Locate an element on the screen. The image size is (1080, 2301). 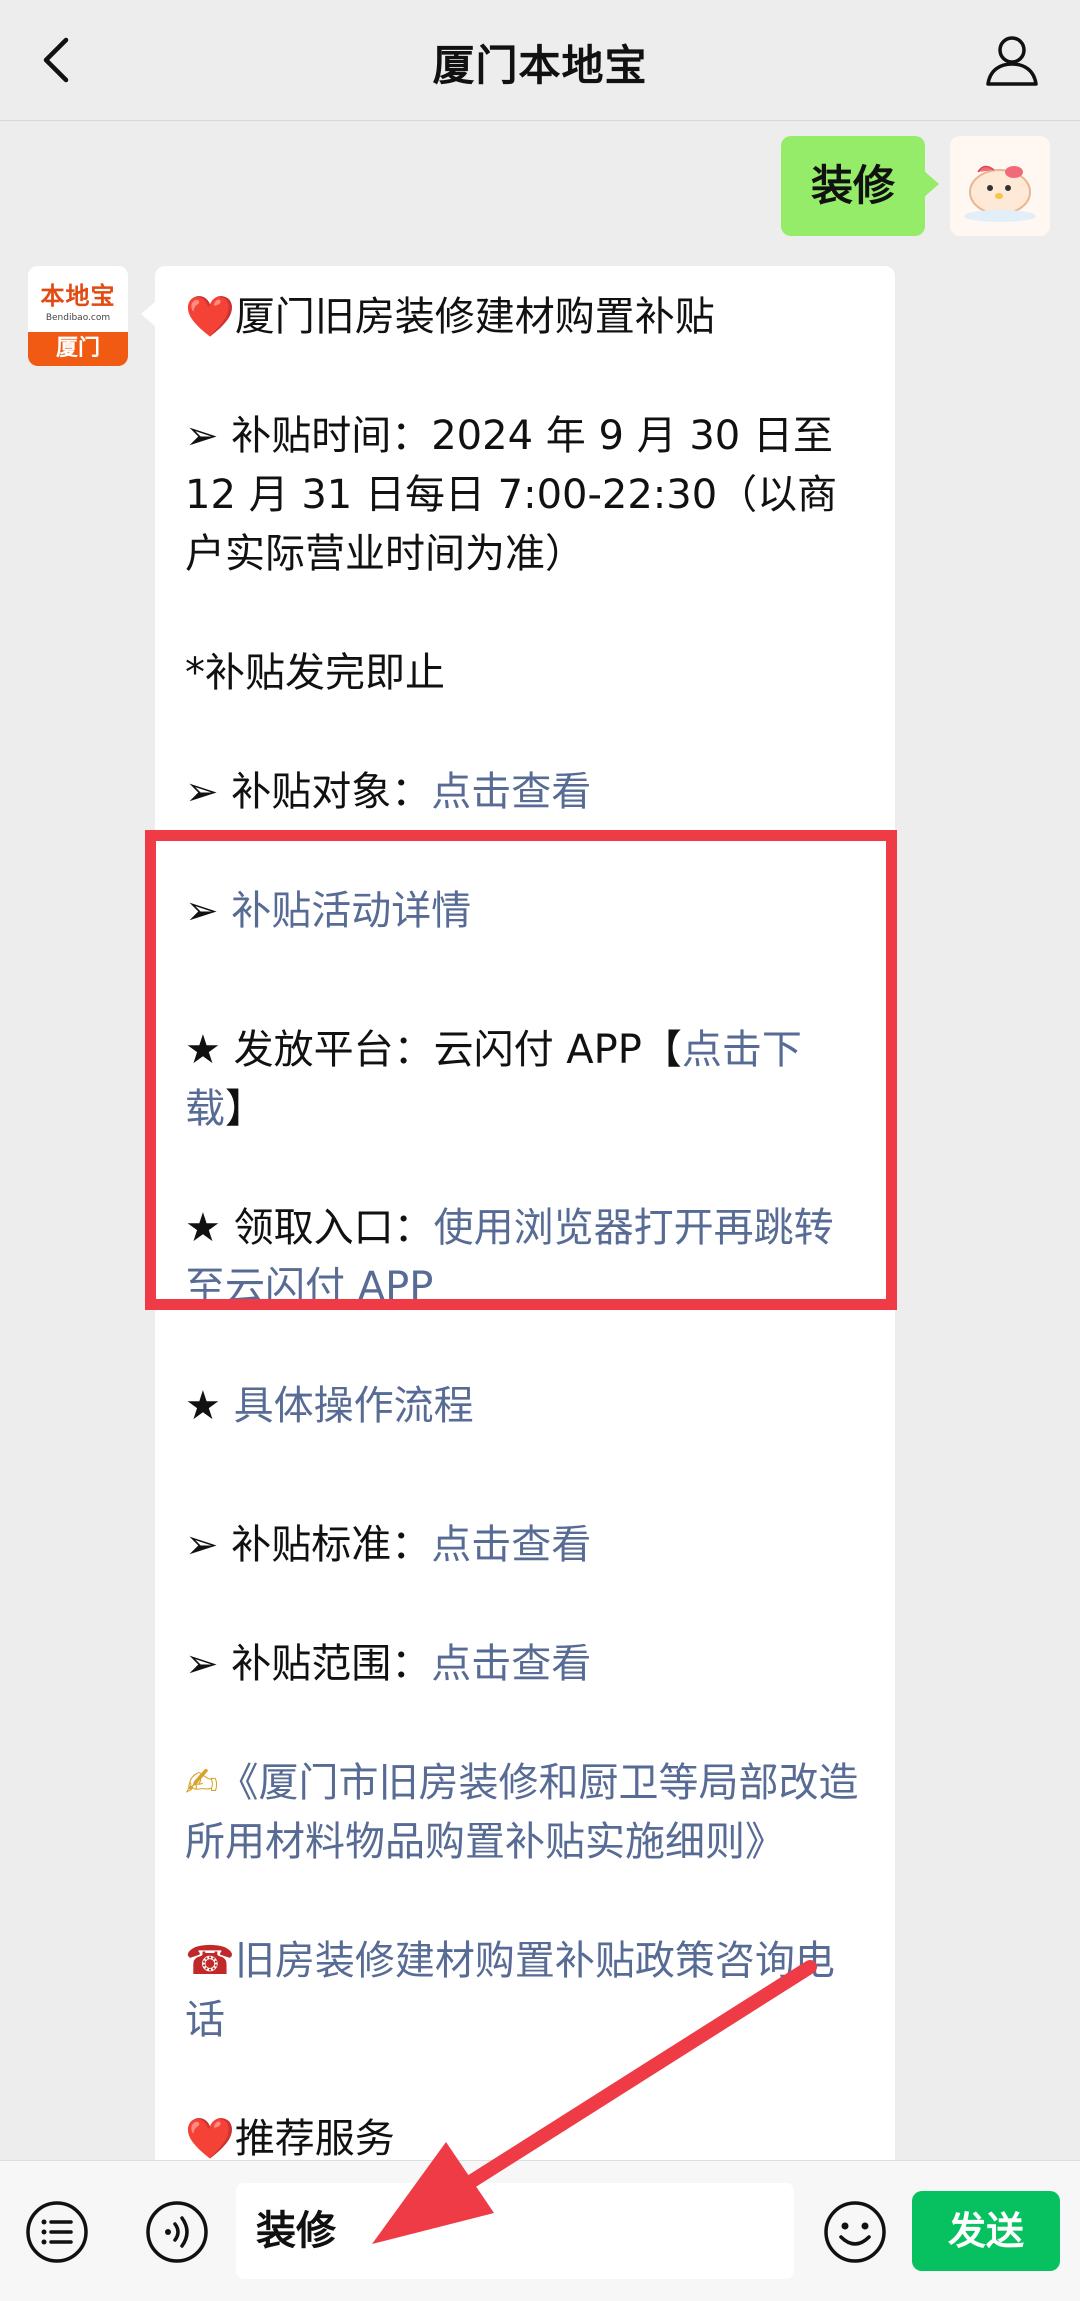
input-bar: 装修 发送 is located at coordinates (540, 2230).